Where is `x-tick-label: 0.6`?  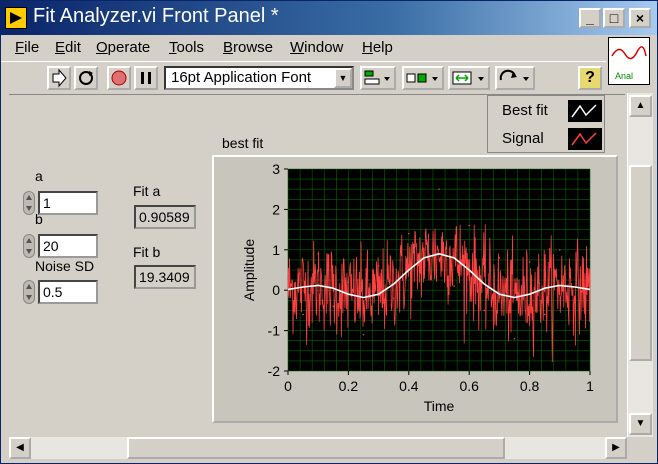
x-tick-label: 0.6 is located at coordinates (469, 386).